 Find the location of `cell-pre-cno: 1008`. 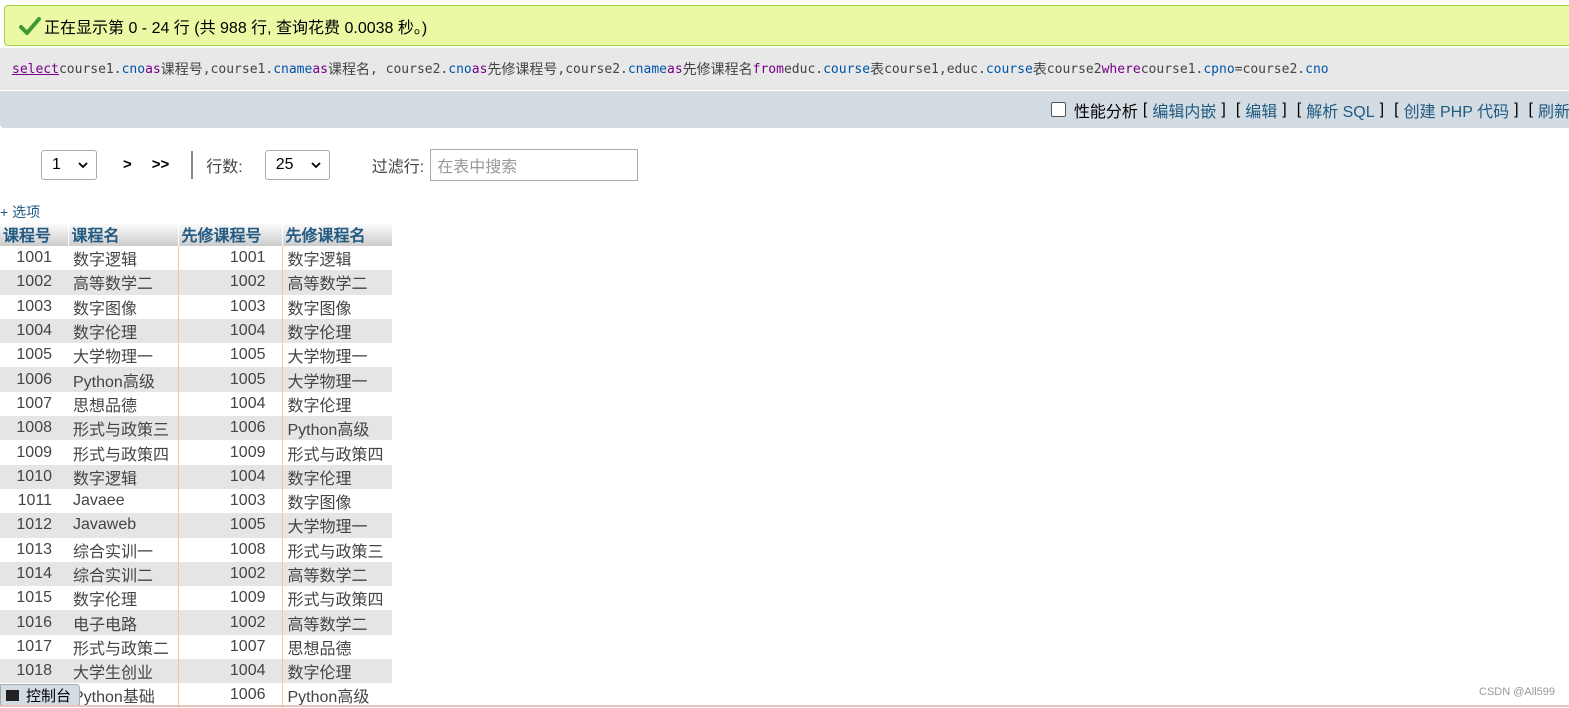

cell-pre-cno: 1008 is located at coordinates (247, 549).